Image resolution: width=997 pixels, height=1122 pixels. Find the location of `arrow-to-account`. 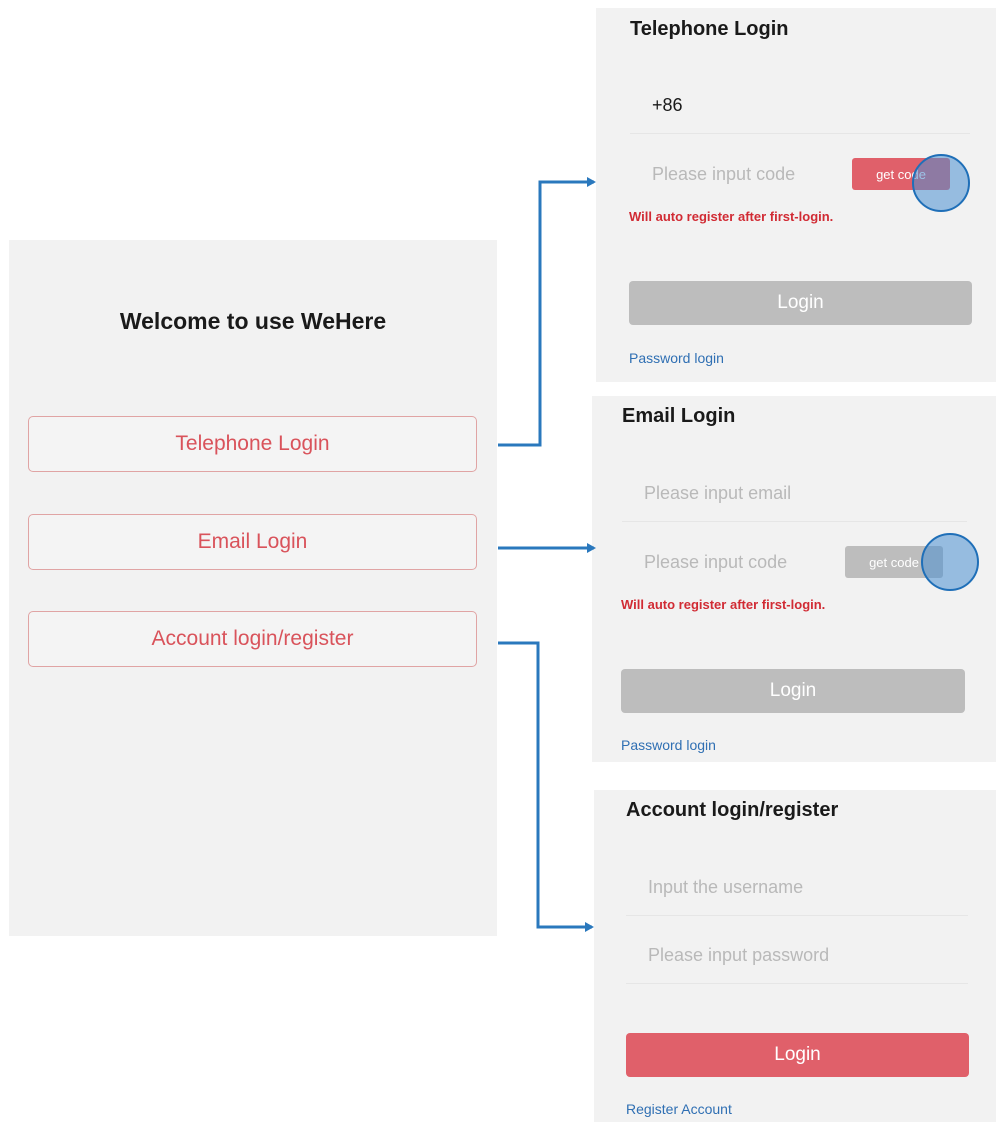

arrow-to-account is located at coordinates (546, 786).